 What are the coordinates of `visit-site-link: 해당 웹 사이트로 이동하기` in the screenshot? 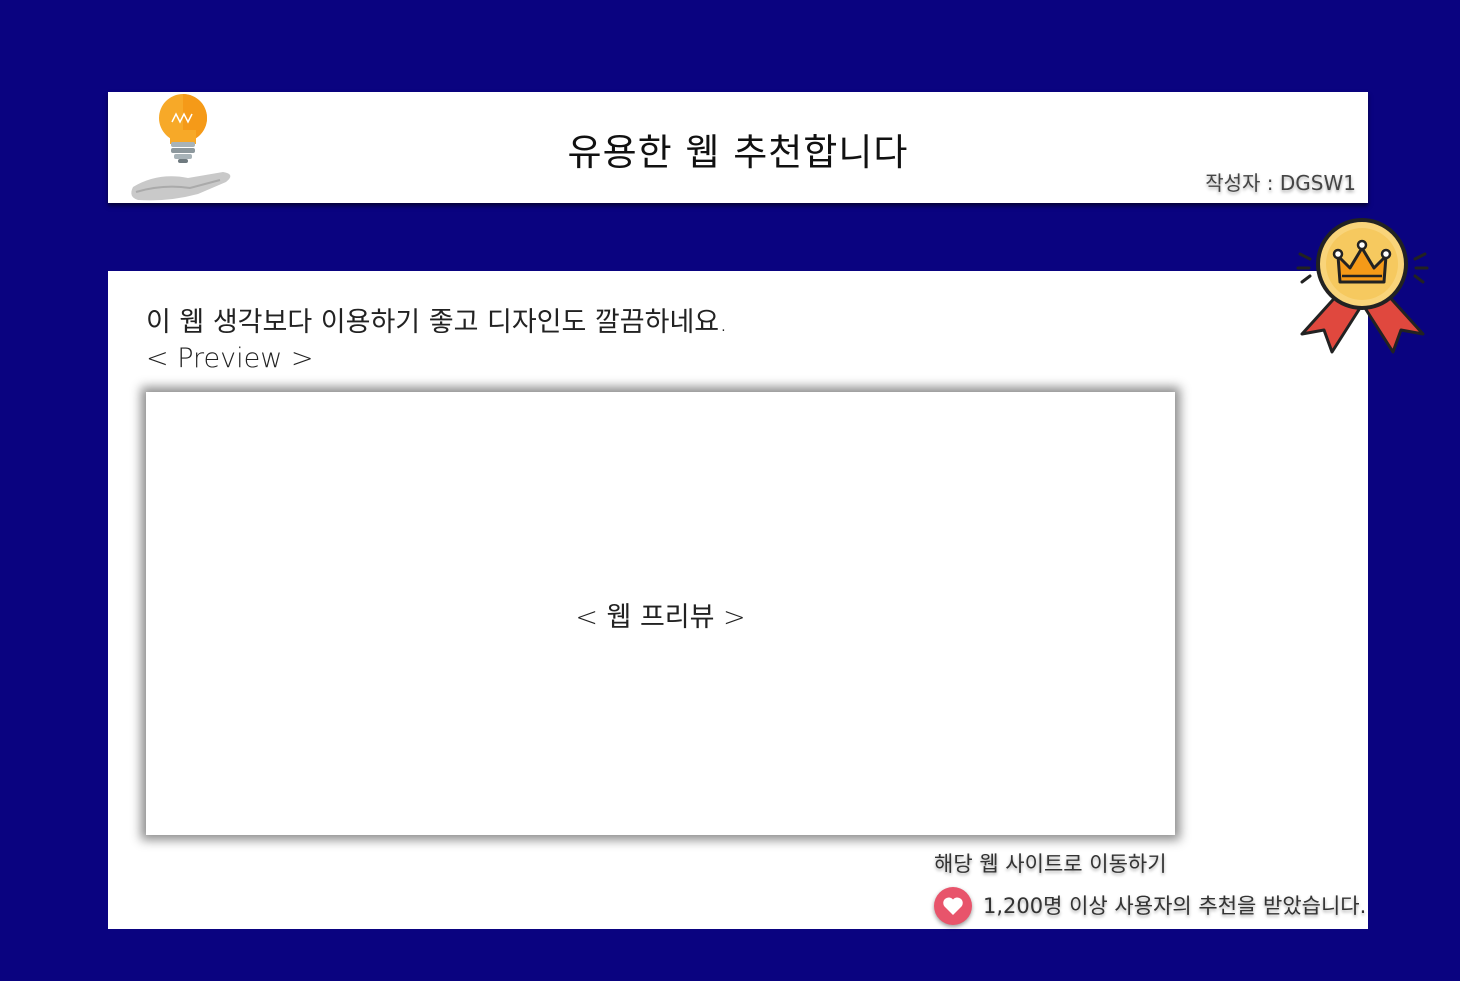 It's located at (1050, 863).